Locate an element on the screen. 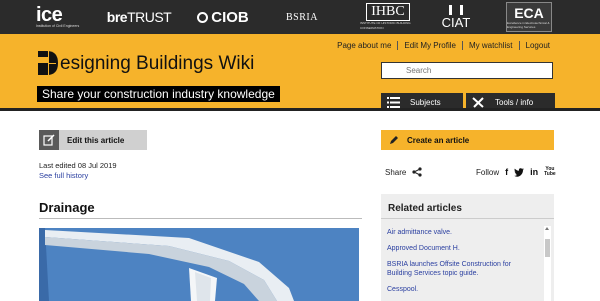  subjects-label: Subjects is located at coordinates (425, 102).